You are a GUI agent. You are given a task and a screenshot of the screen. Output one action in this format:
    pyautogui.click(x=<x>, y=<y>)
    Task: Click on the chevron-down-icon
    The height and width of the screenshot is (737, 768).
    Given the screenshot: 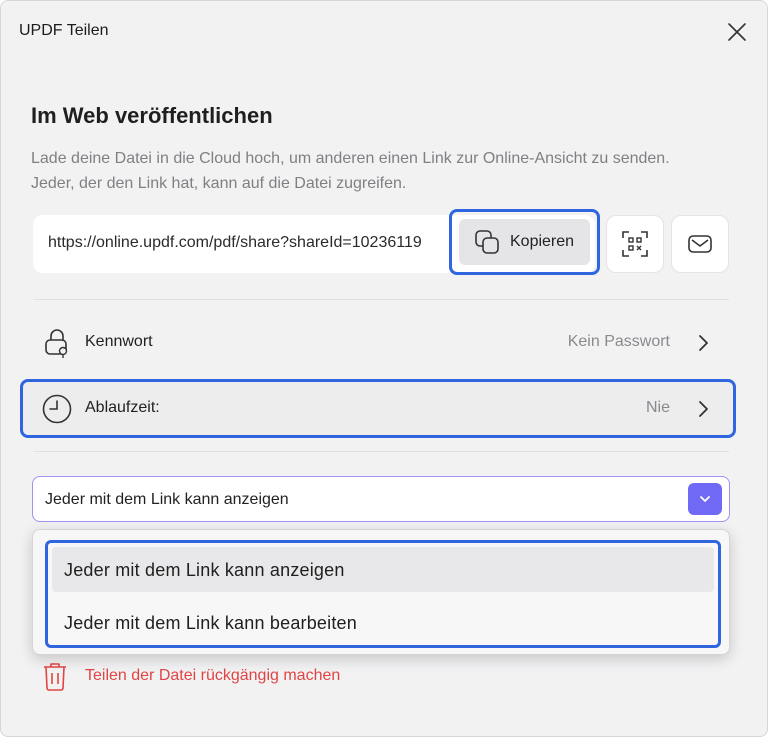 What is the action you would take?
    pyautogui.click(x=705, y=499)
    